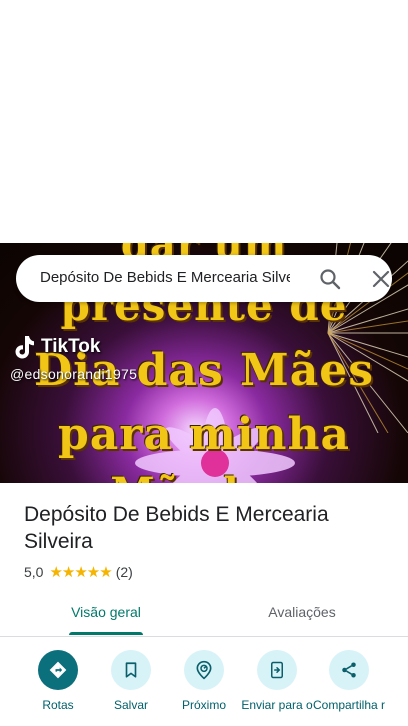  Describe the element at coordinates (349, 705) in the screenshot. I see `share-label: Compartilha r` at that location.